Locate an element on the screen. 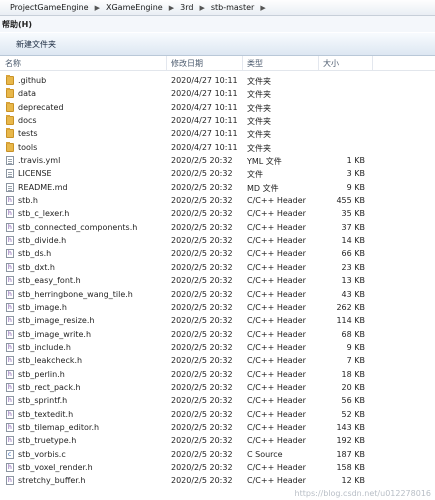  file-name: stb_rect_pack.h is located at coordinates (49, 387).